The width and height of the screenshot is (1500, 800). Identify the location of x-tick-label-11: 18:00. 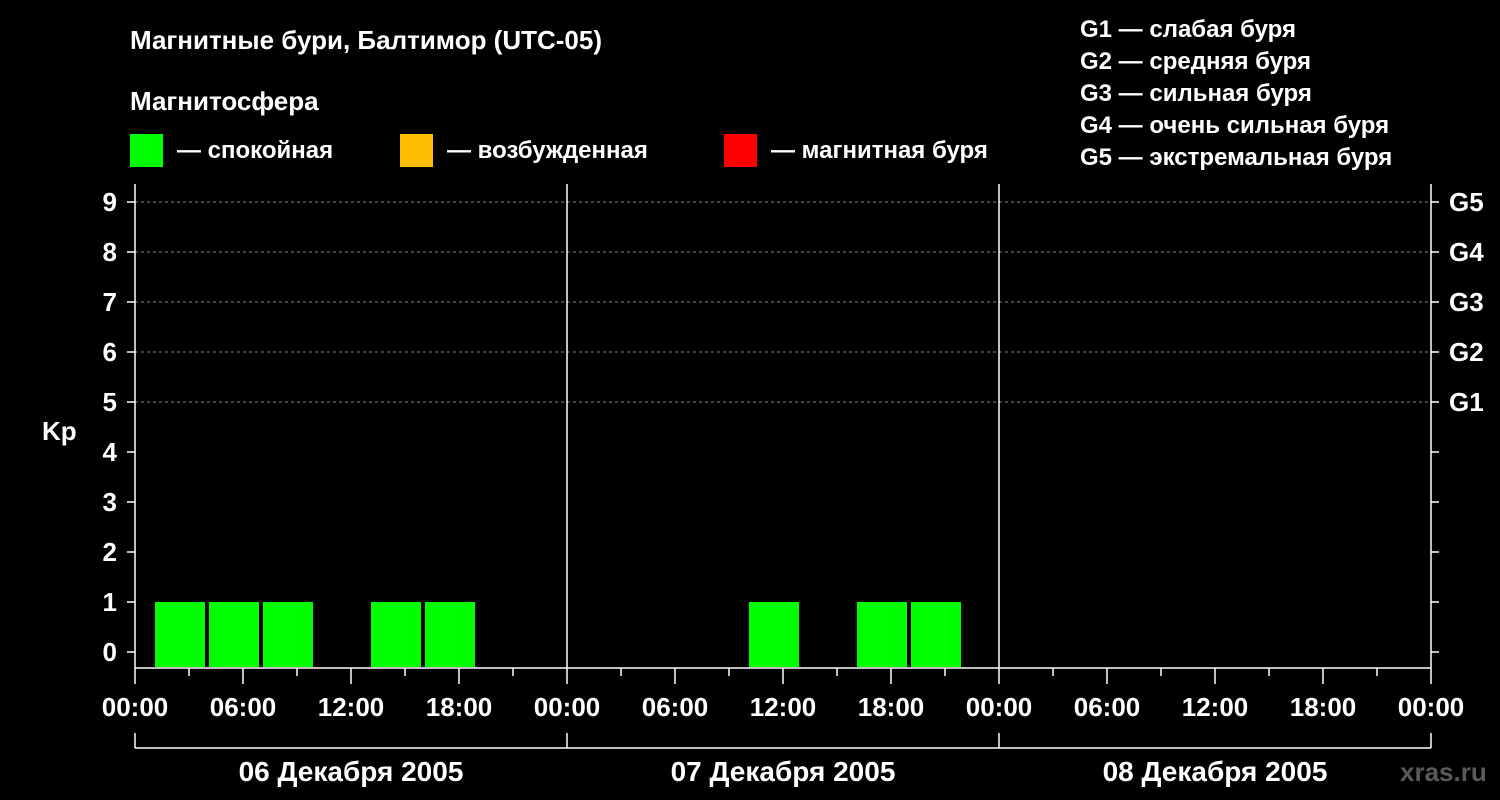
(1323, 707).